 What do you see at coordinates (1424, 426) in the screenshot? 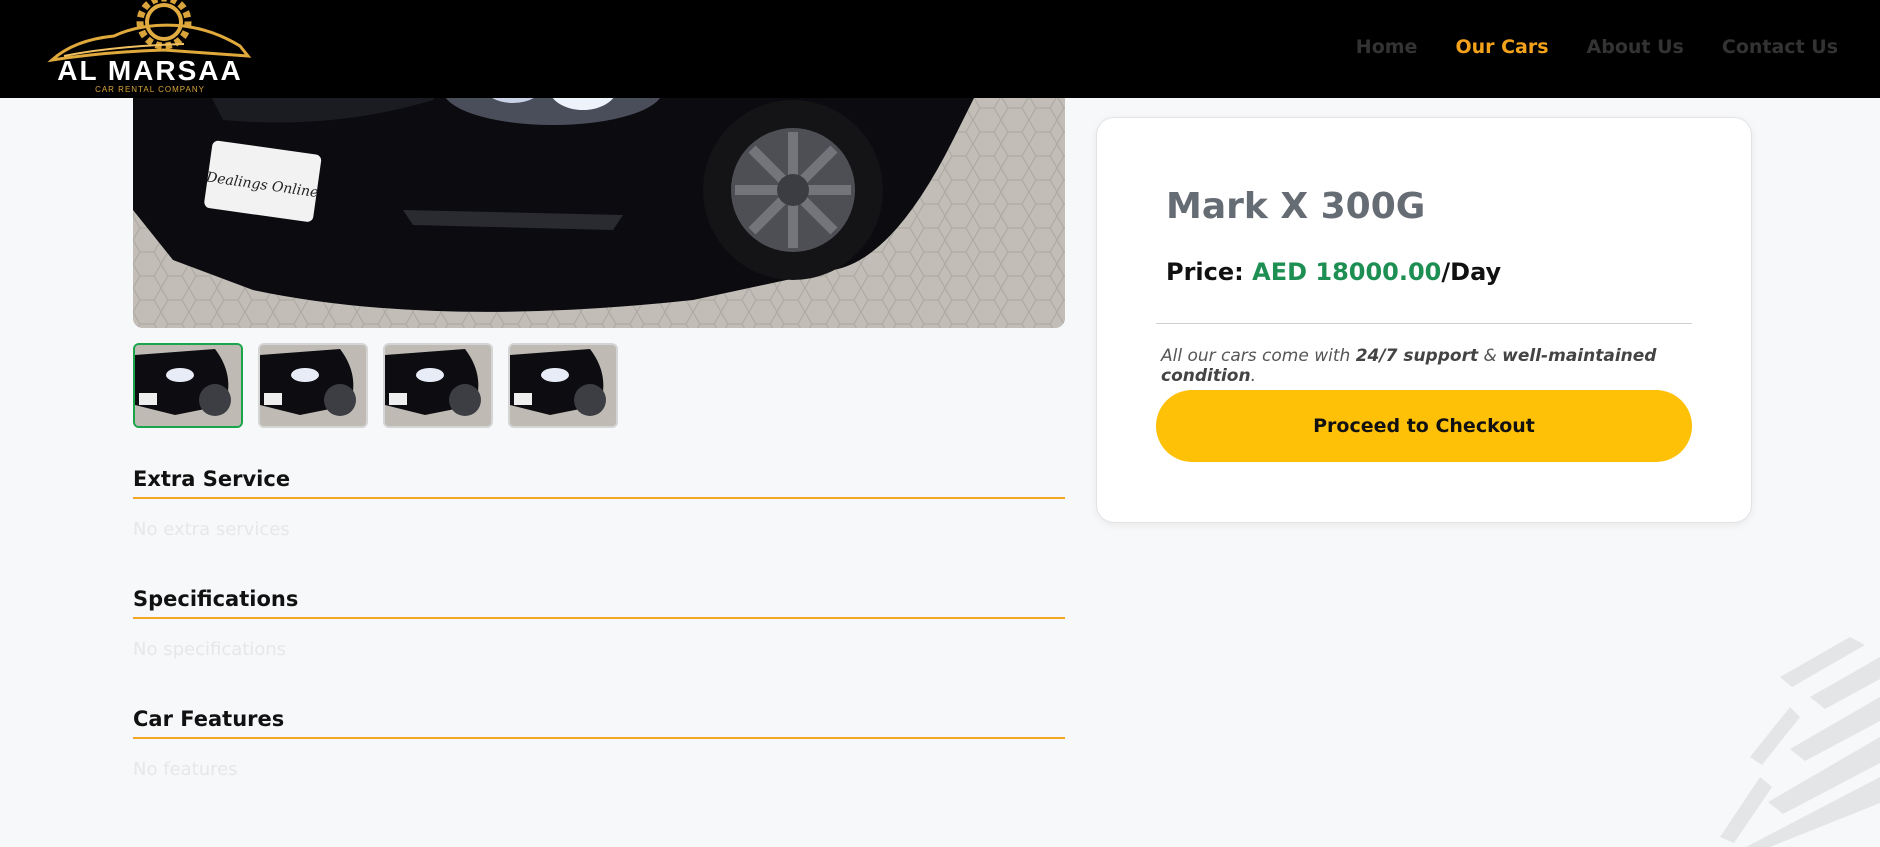
I see `proceed-to-checkout-button: Proceed to Checkout` at bounding box center [1424, 426].